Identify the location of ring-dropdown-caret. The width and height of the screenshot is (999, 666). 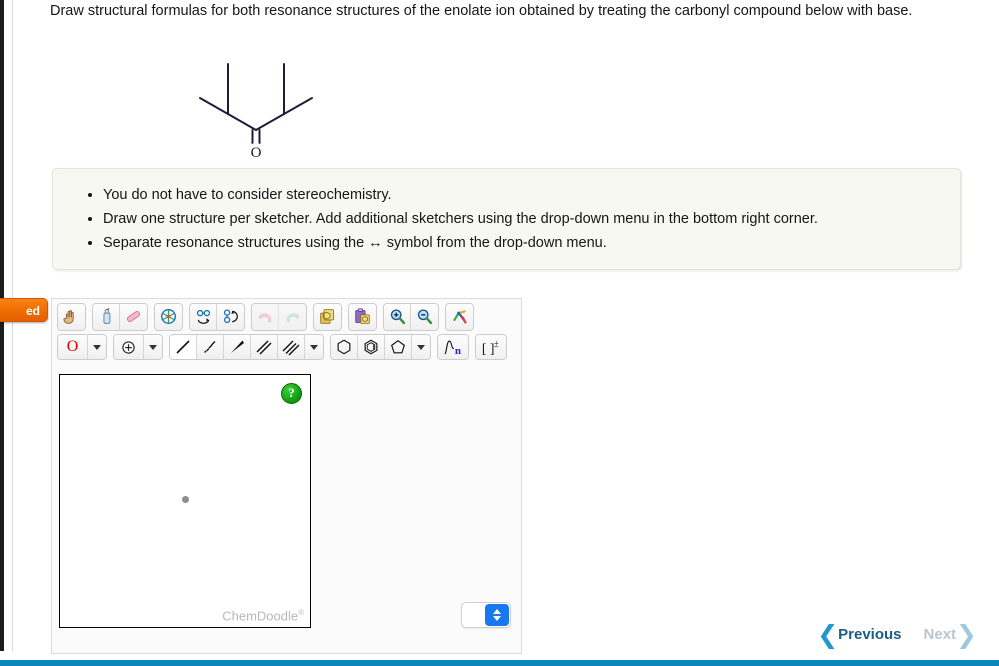
(421, 347).